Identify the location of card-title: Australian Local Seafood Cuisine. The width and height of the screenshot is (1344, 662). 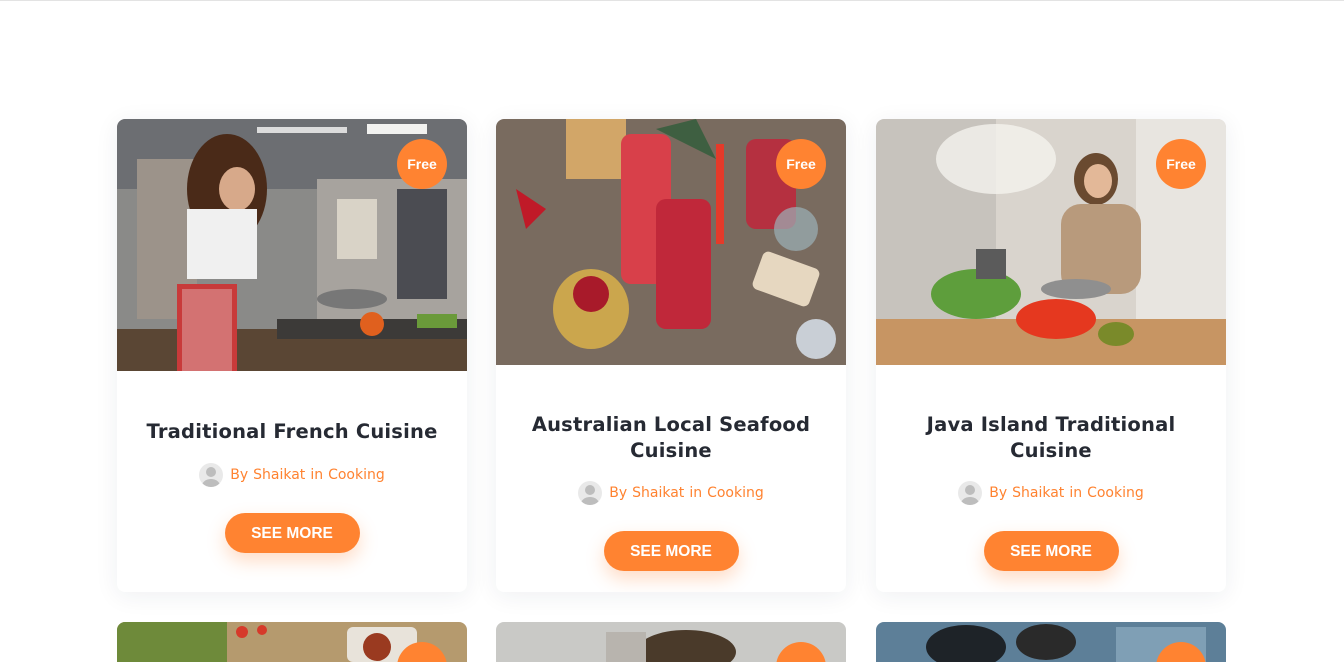
(671, 438).